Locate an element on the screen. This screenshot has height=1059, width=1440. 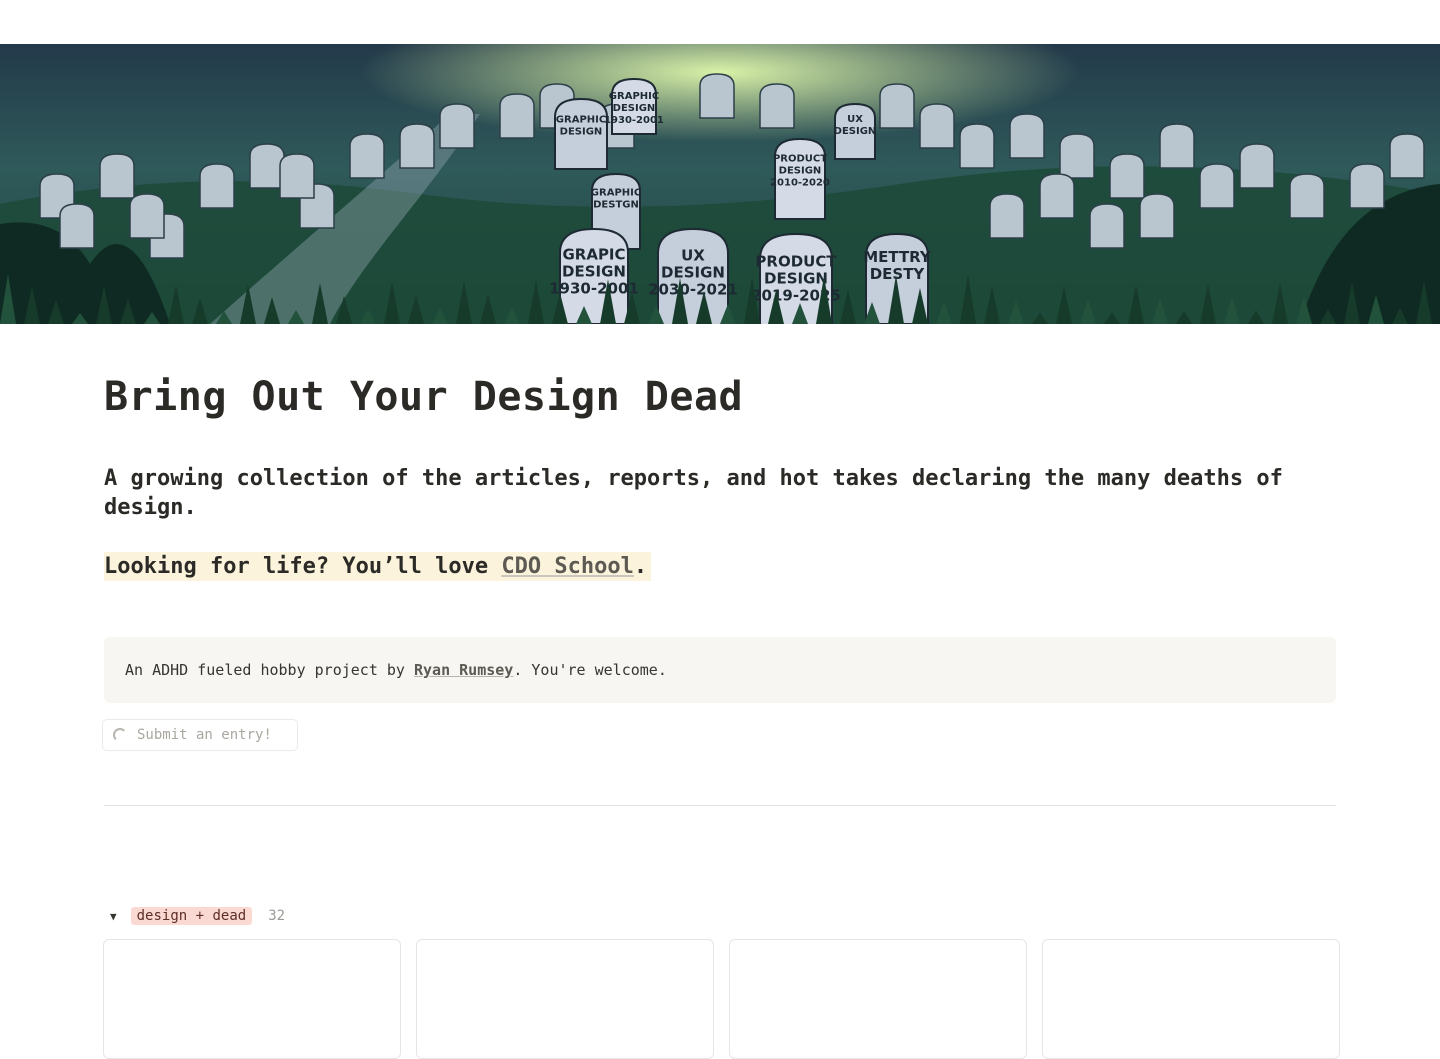
group-header: ▼ design + dead 32 is located at coordinates (197, 916).